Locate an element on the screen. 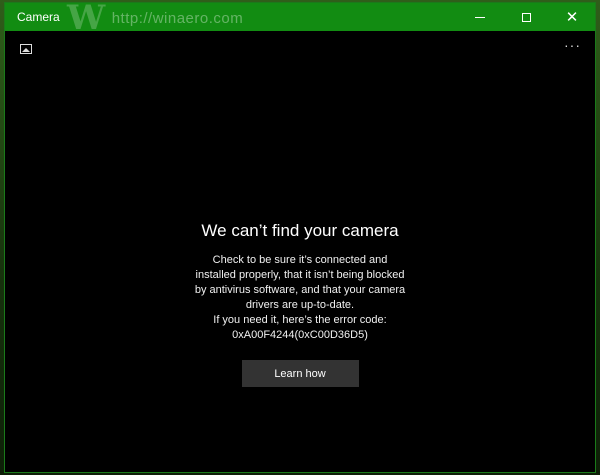 This screenshot has width=600, height=475. maximize-button is located at coordinates (526, 17).